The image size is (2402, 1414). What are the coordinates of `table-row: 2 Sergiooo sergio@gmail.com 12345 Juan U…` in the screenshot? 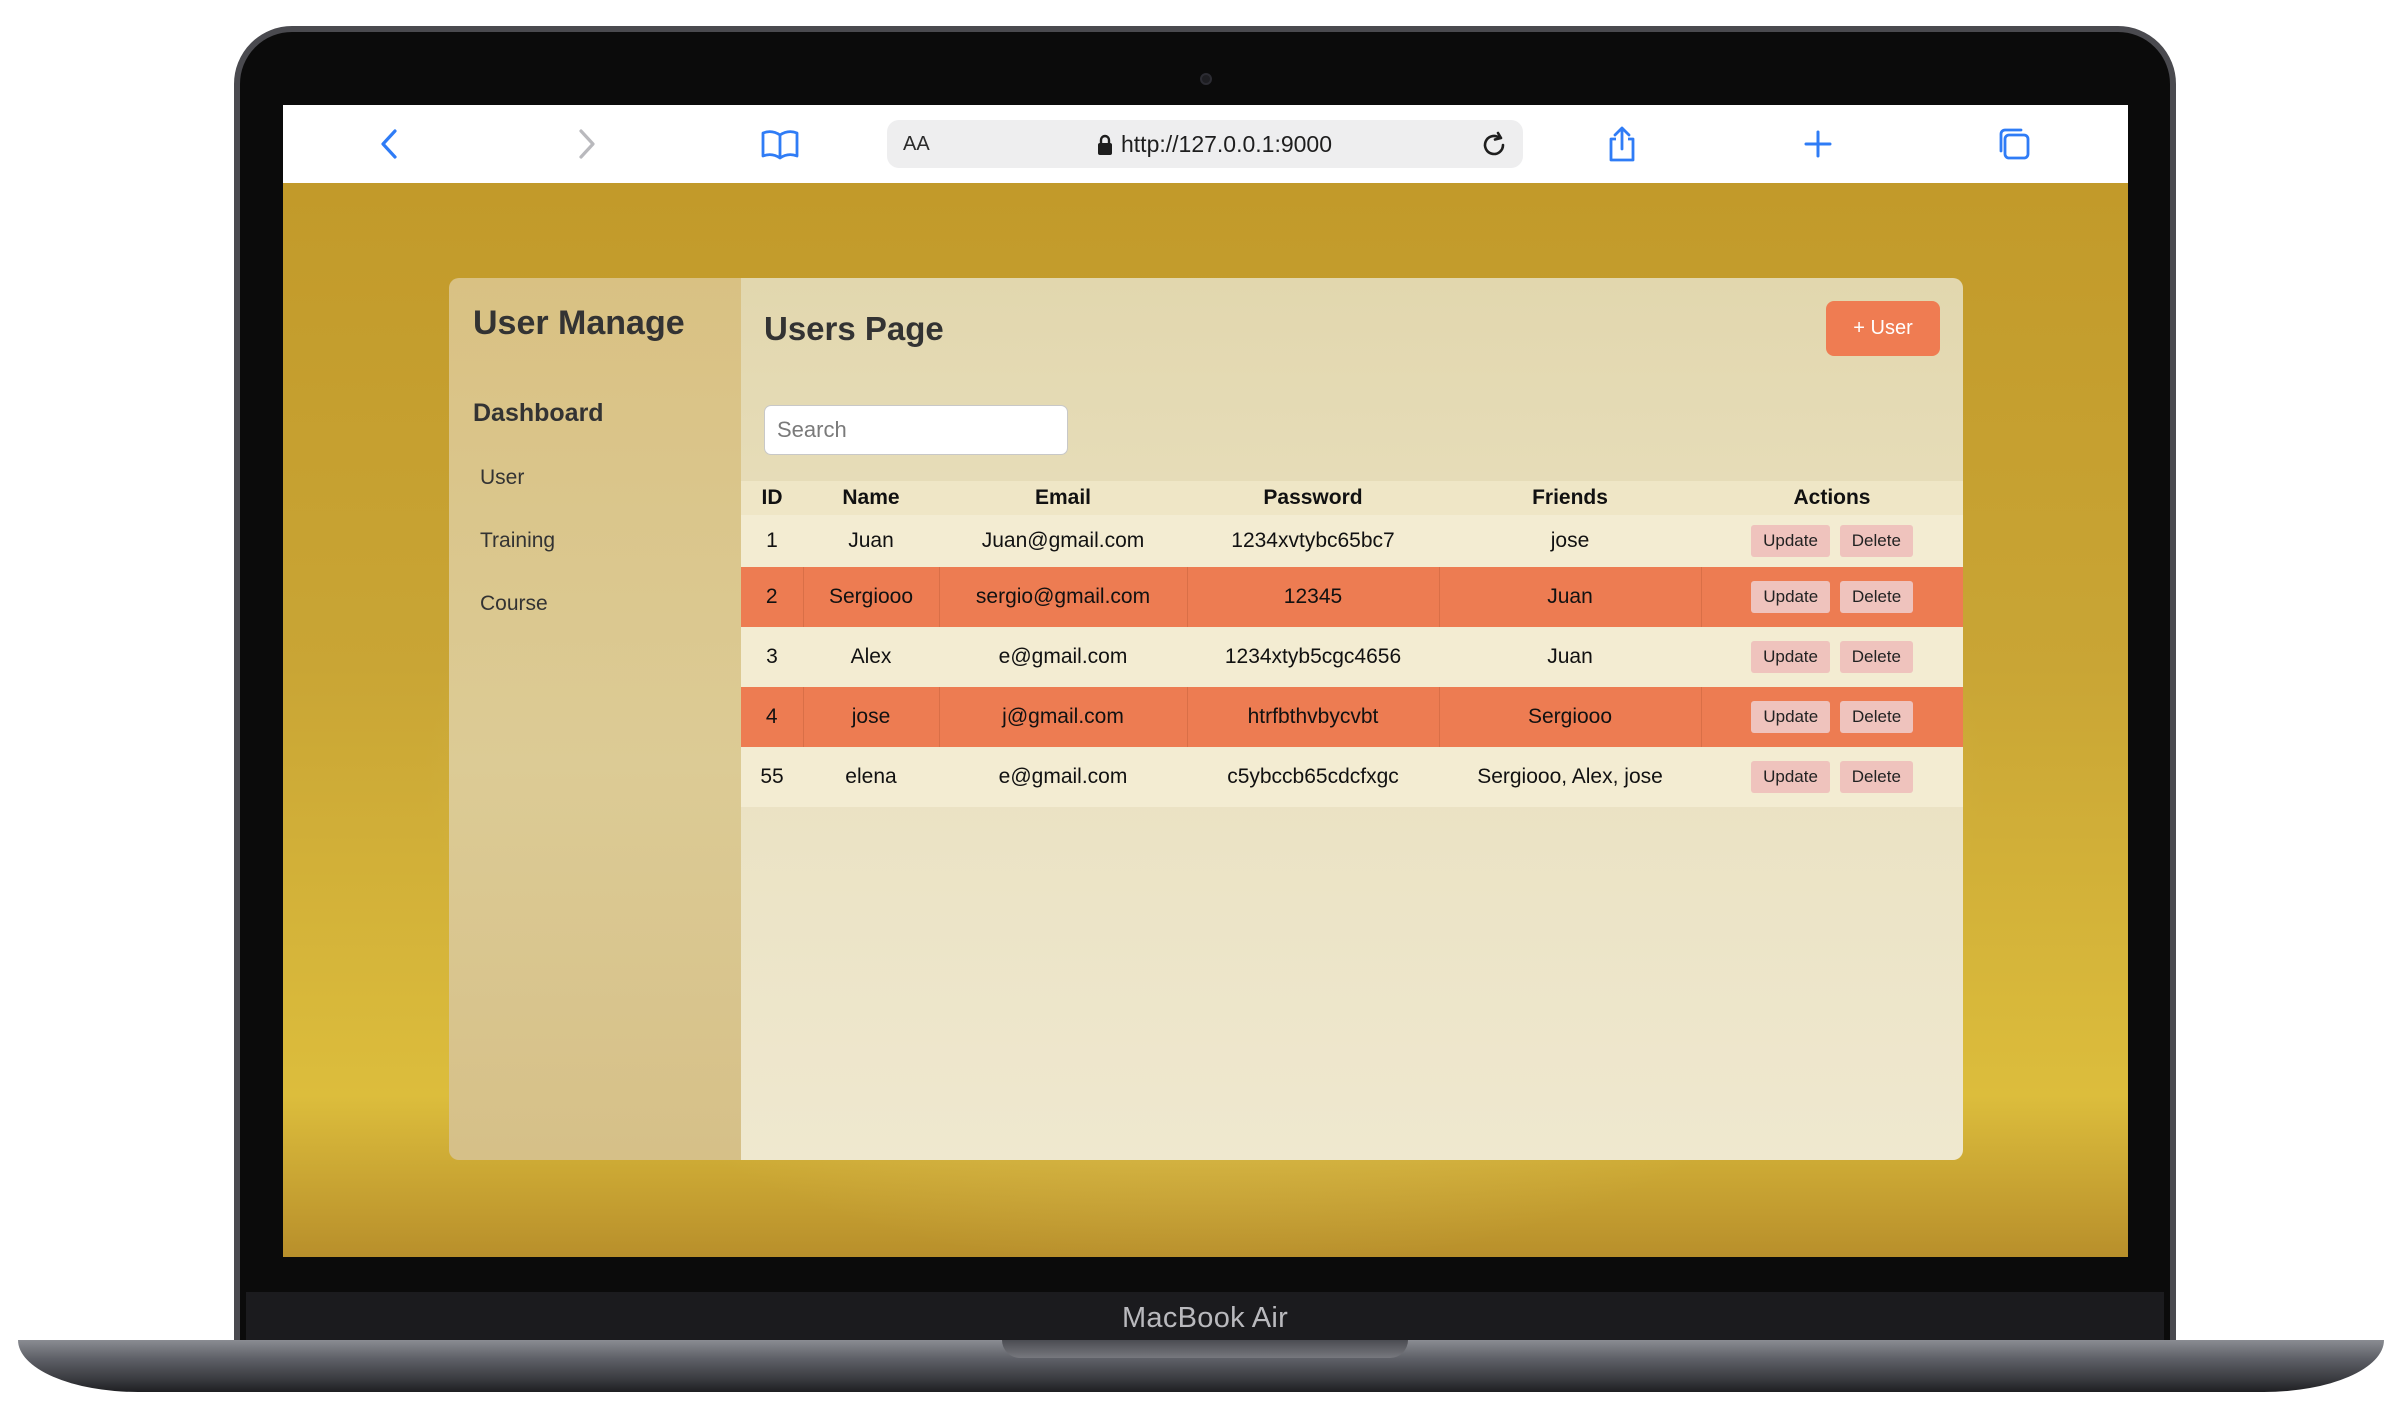 It's located at (1352, 597).